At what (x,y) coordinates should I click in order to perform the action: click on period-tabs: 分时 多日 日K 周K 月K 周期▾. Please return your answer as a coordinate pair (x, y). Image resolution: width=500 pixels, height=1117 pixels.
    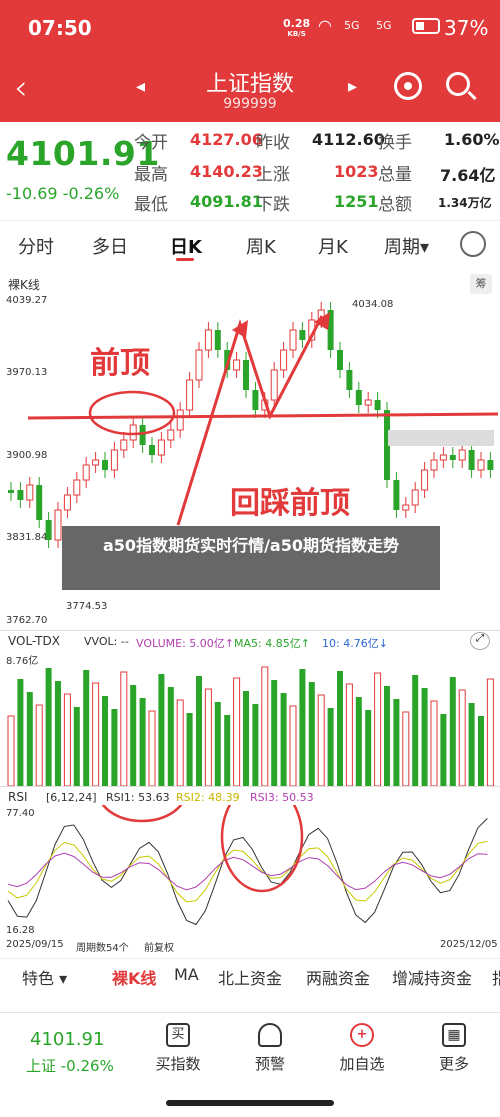
    Looking at the image, I should click on (250, 244).